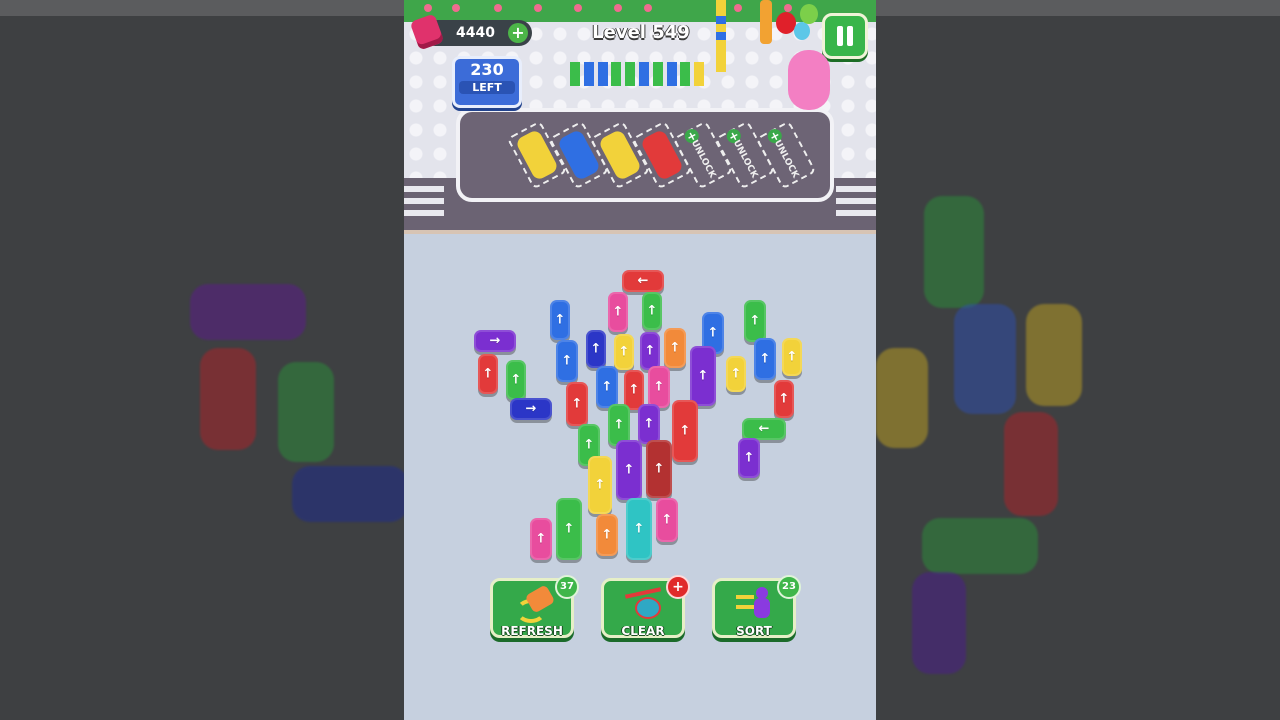 This screenshot has height=720, width=1280. I want to click on refresh-count-badge: 37, so click(567, 587).